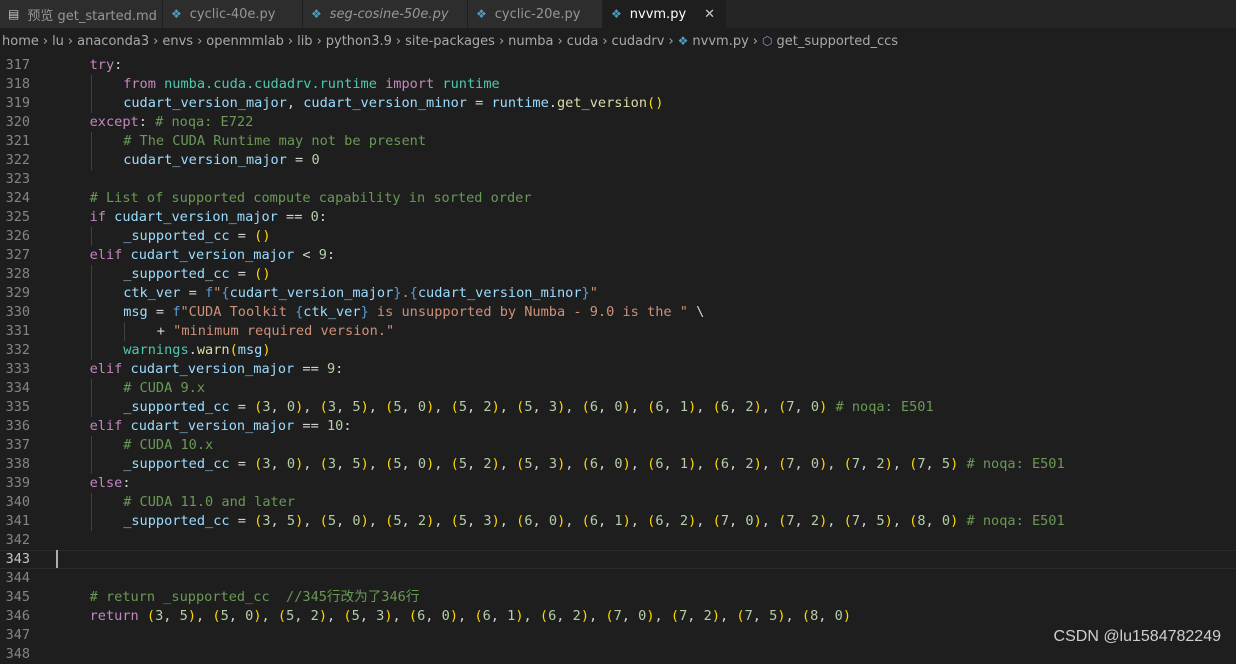  Describe the element at coordinates (618, 236) in the screenshot. I see `code-line: 326 _supported_cc = ()` at that location.